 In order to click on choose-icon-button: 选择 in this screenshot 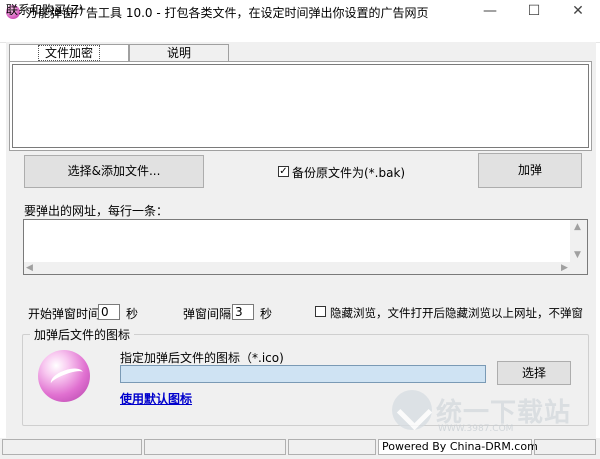, I will do `click(534, 373)`.